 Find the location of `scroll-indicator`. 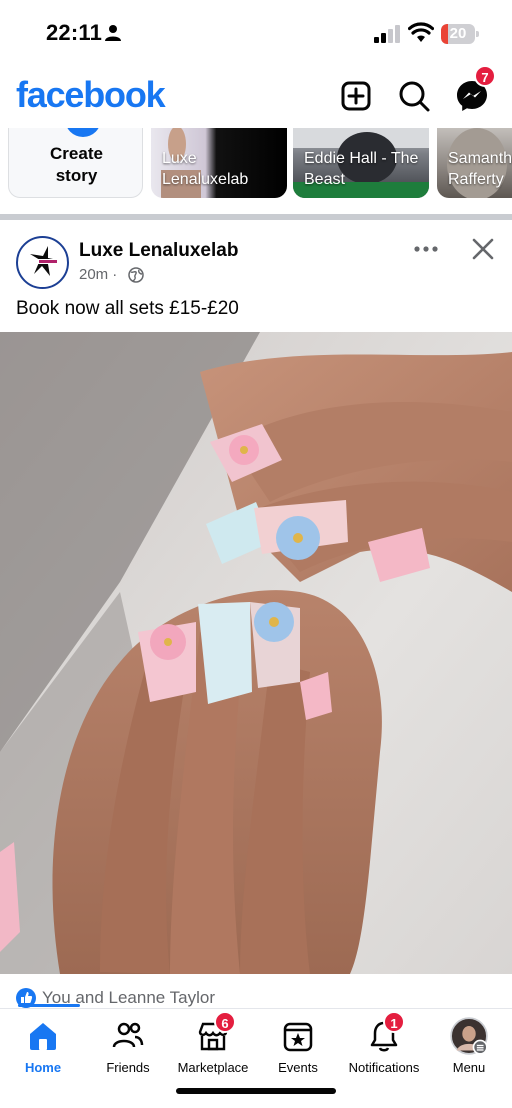

scroll-indicator is located at coordinates (49, 1005).